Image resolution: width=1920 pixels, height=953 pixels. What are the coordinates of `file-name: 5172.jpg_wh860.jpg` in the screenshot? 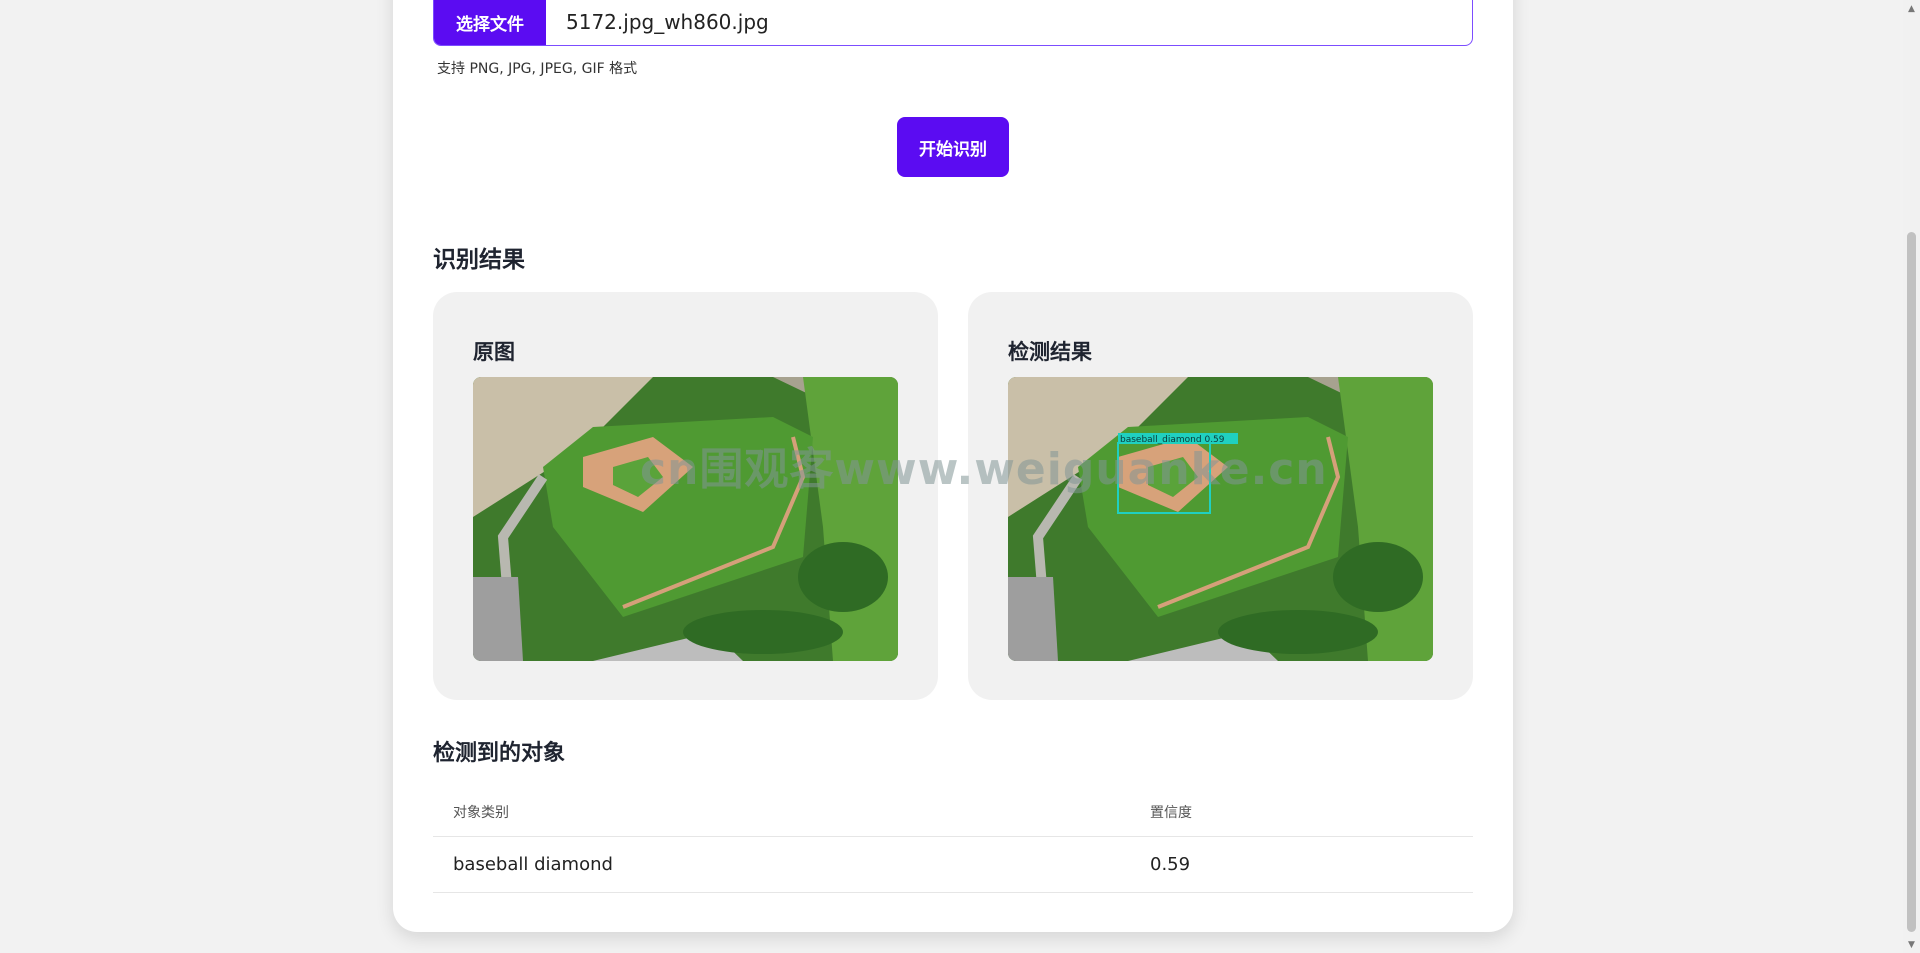 It's located at (667, 22).